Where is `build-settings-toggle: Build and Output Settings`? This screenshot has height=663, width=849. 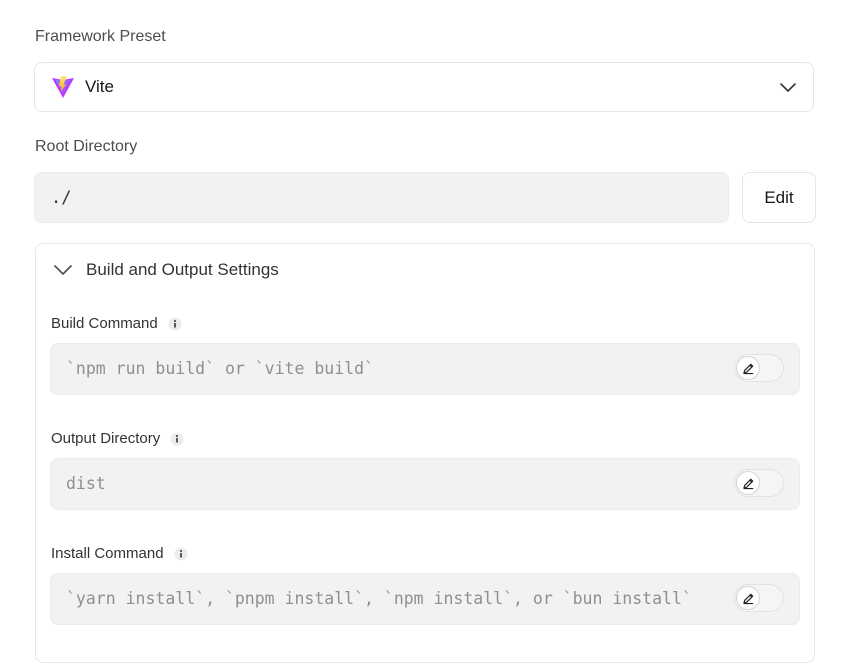
build-settings-toggle: Build and Output Settings is located at coordinates (165, 270).